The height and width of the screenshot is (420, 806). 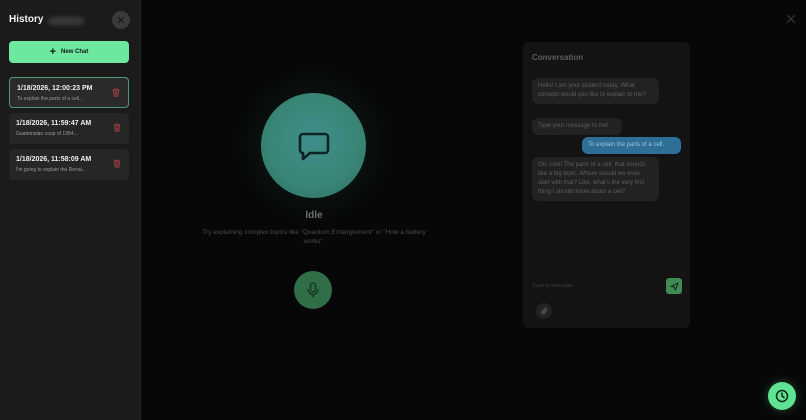 What do you see at coordinates (75, 52) in the screenshot?
I see `new-chat-label: New Chat` at bounding box center [75, 52].